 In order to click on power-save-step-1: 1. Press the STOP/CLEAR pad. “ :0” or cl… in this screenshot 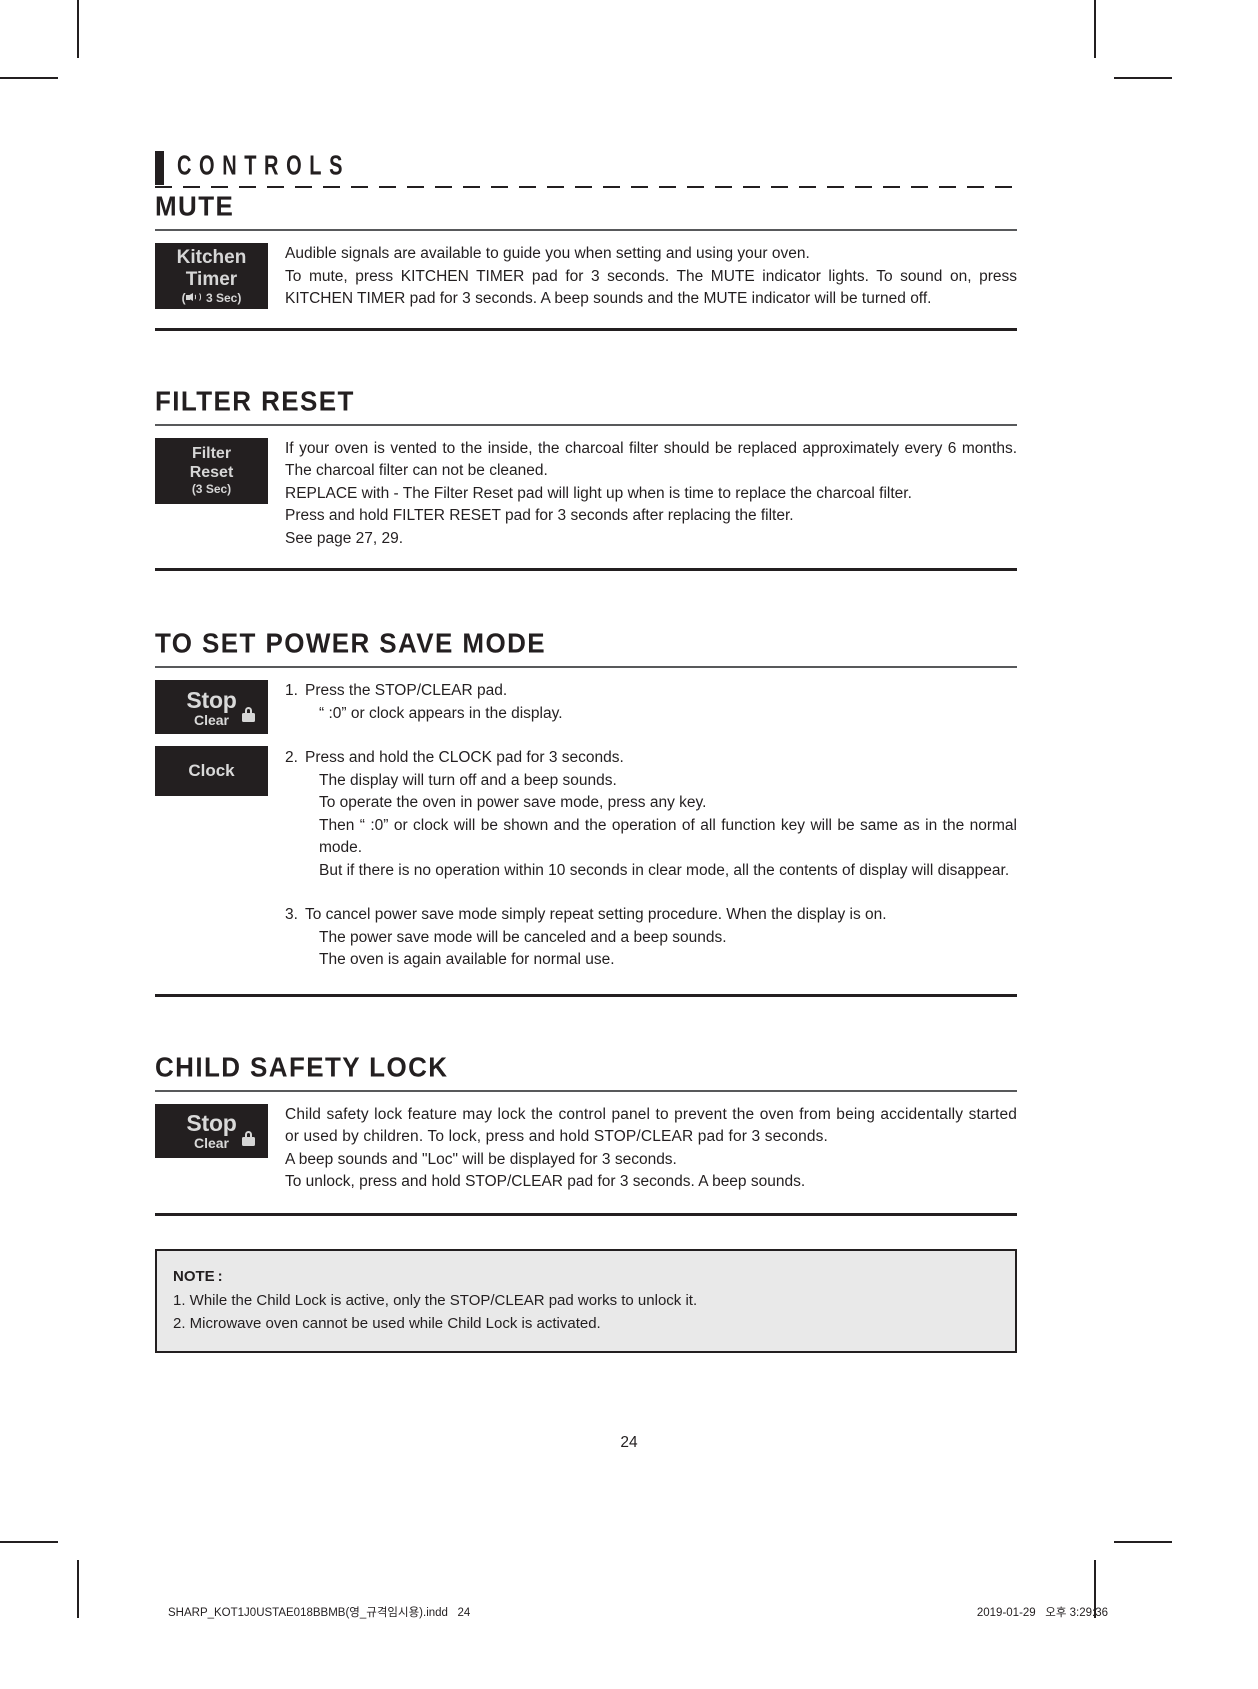, I will do `click(651, 702)`.